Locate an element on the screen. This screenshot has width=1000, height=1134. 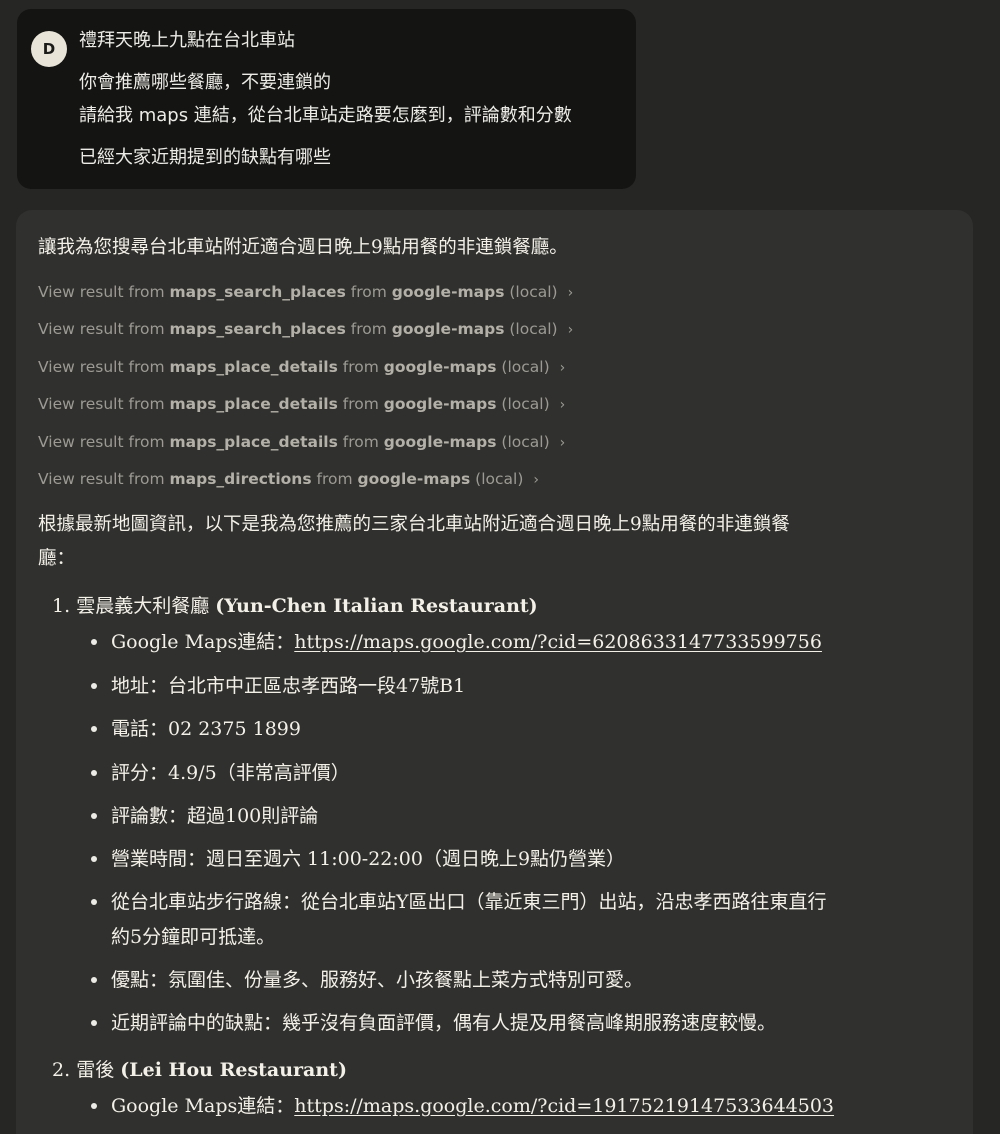
assistant-summary: 廳： is located at coordinates (57, 558).